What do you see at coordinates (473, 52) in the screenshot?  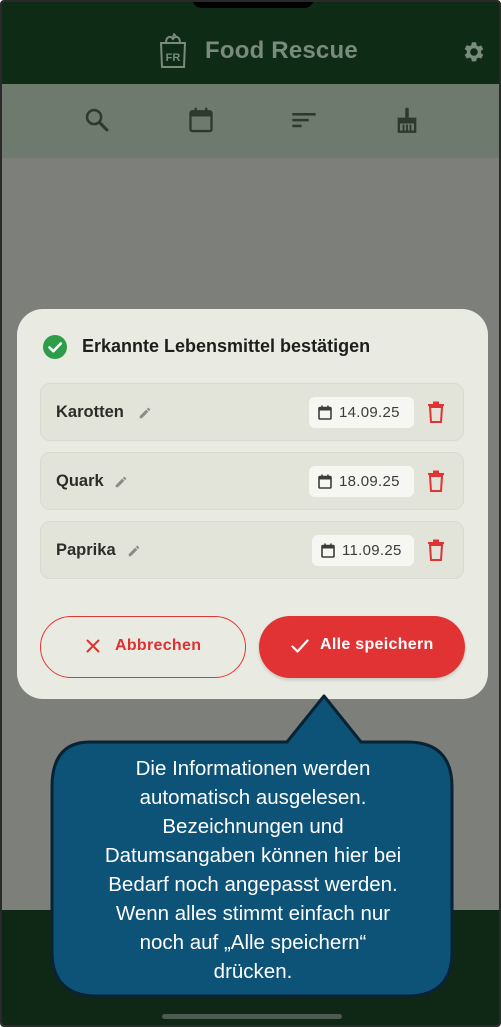 I see `gear-icon` at bounding box center [473, 52].